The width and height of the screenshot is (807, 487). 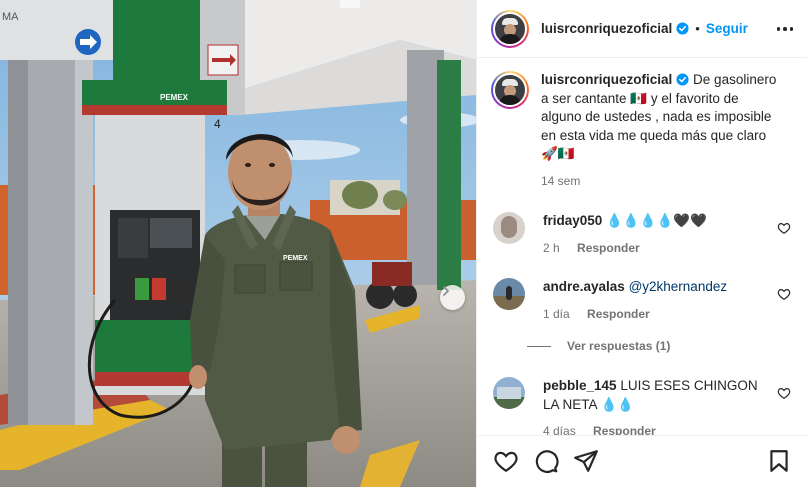 I want to click on shirt-logo-text: PEMEX, so click(x=295, y=258).